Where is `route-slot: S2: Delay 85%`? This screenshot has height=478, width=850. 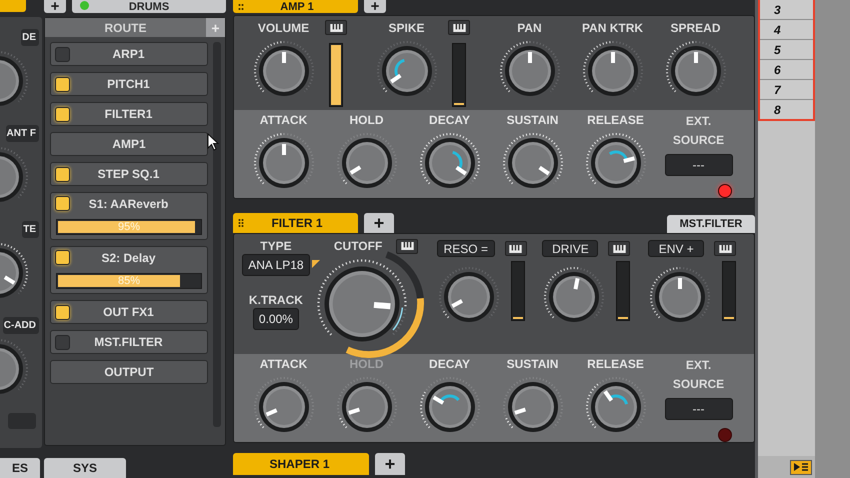 route-slot: S2: Delay 85% is located at coordinates (129, 270).